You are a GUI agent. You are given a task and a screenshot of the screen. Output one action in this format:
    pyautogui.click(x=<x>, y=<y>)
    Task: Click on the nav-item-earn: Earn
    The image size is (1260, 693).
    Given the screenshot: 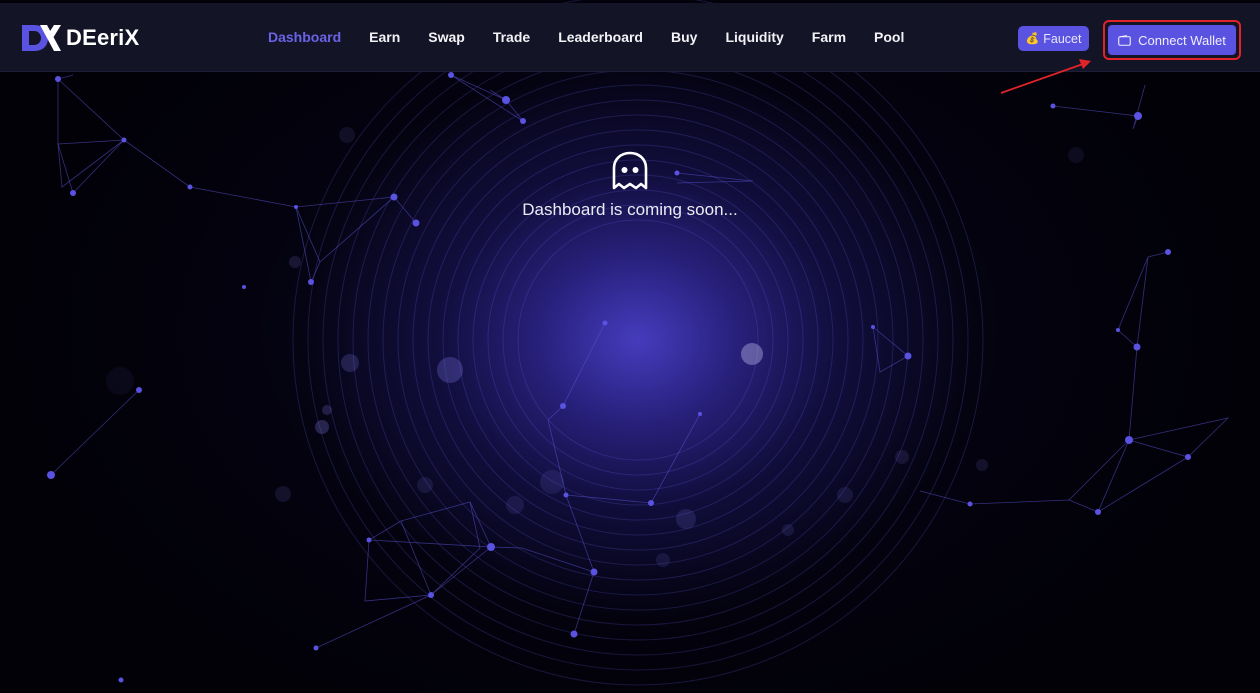 What is the action you would take?
    pyautogui.click(x=384, y=37)
    